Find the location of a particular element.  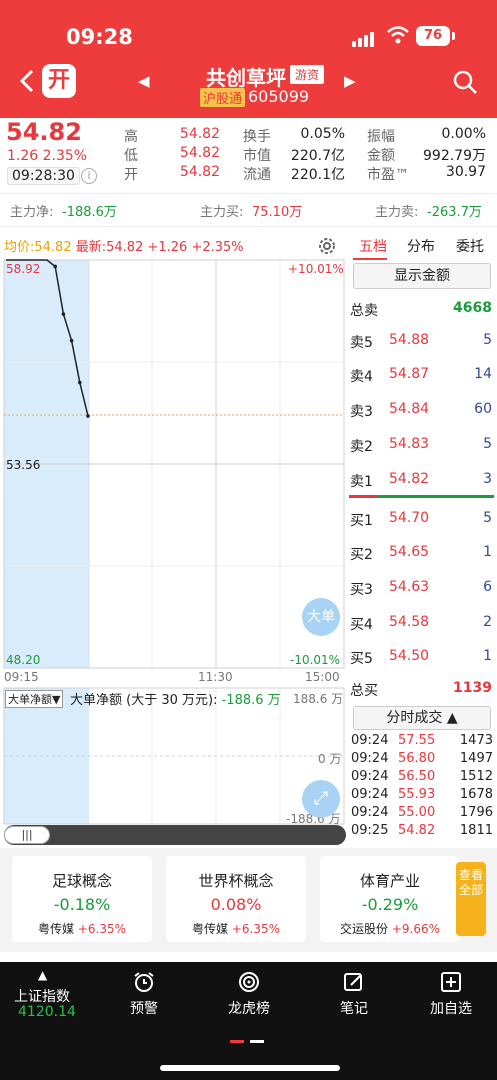

nav-alert-label: 预警 is located at coordinates (144, 1009).